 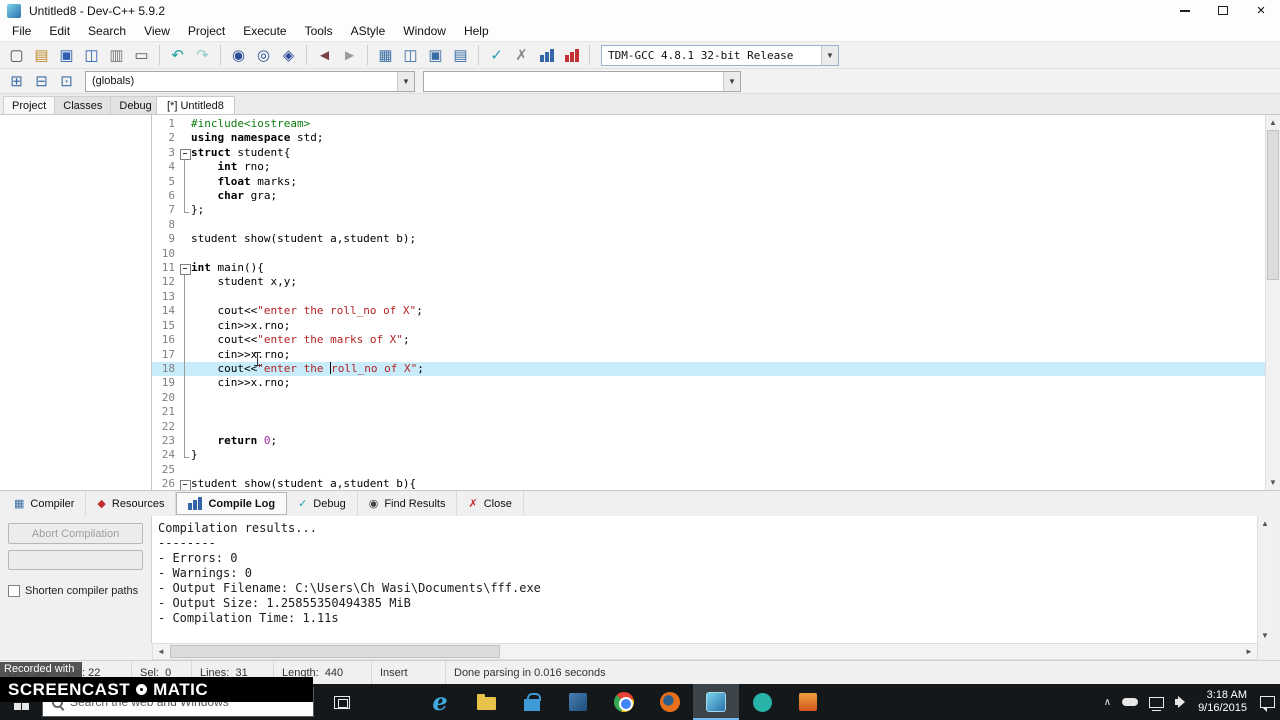 What do you see at coordinates (66, 81) in the screenshot?
I see `goto-bookmark-icon: ⊡` at bounding box center [66, 81].